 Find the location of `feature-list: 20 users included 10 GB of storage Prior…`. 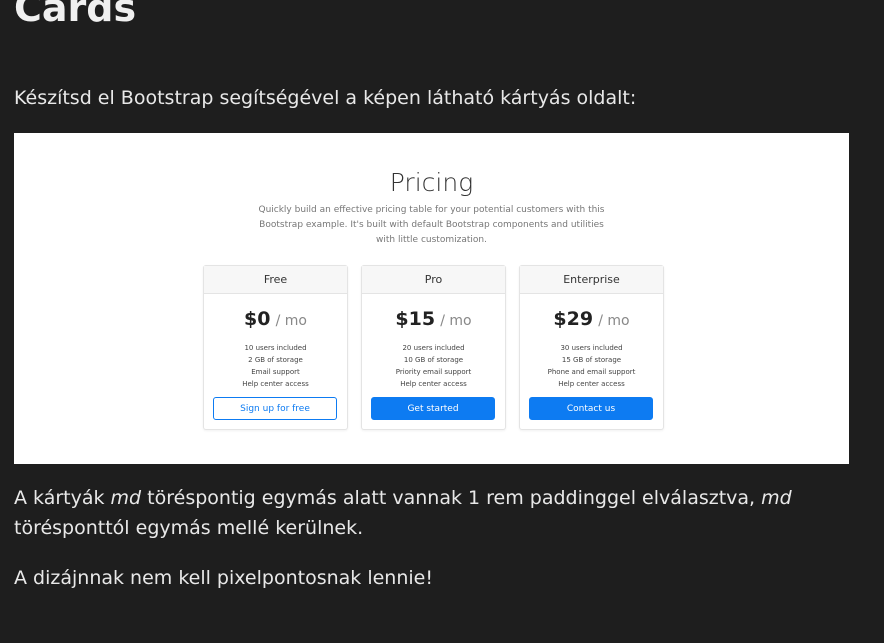

feature-list: 20 users included 10 GB of storage Prior… is located at coordinates (433, 366).